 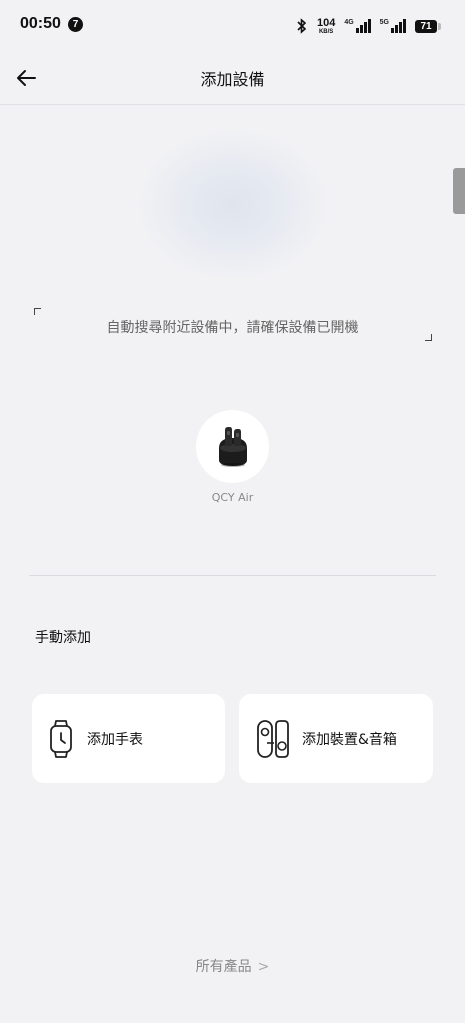 What do you see at coordinates (232, 575) in the screenshot?
I see `divider` at bounding box center [232, 575].